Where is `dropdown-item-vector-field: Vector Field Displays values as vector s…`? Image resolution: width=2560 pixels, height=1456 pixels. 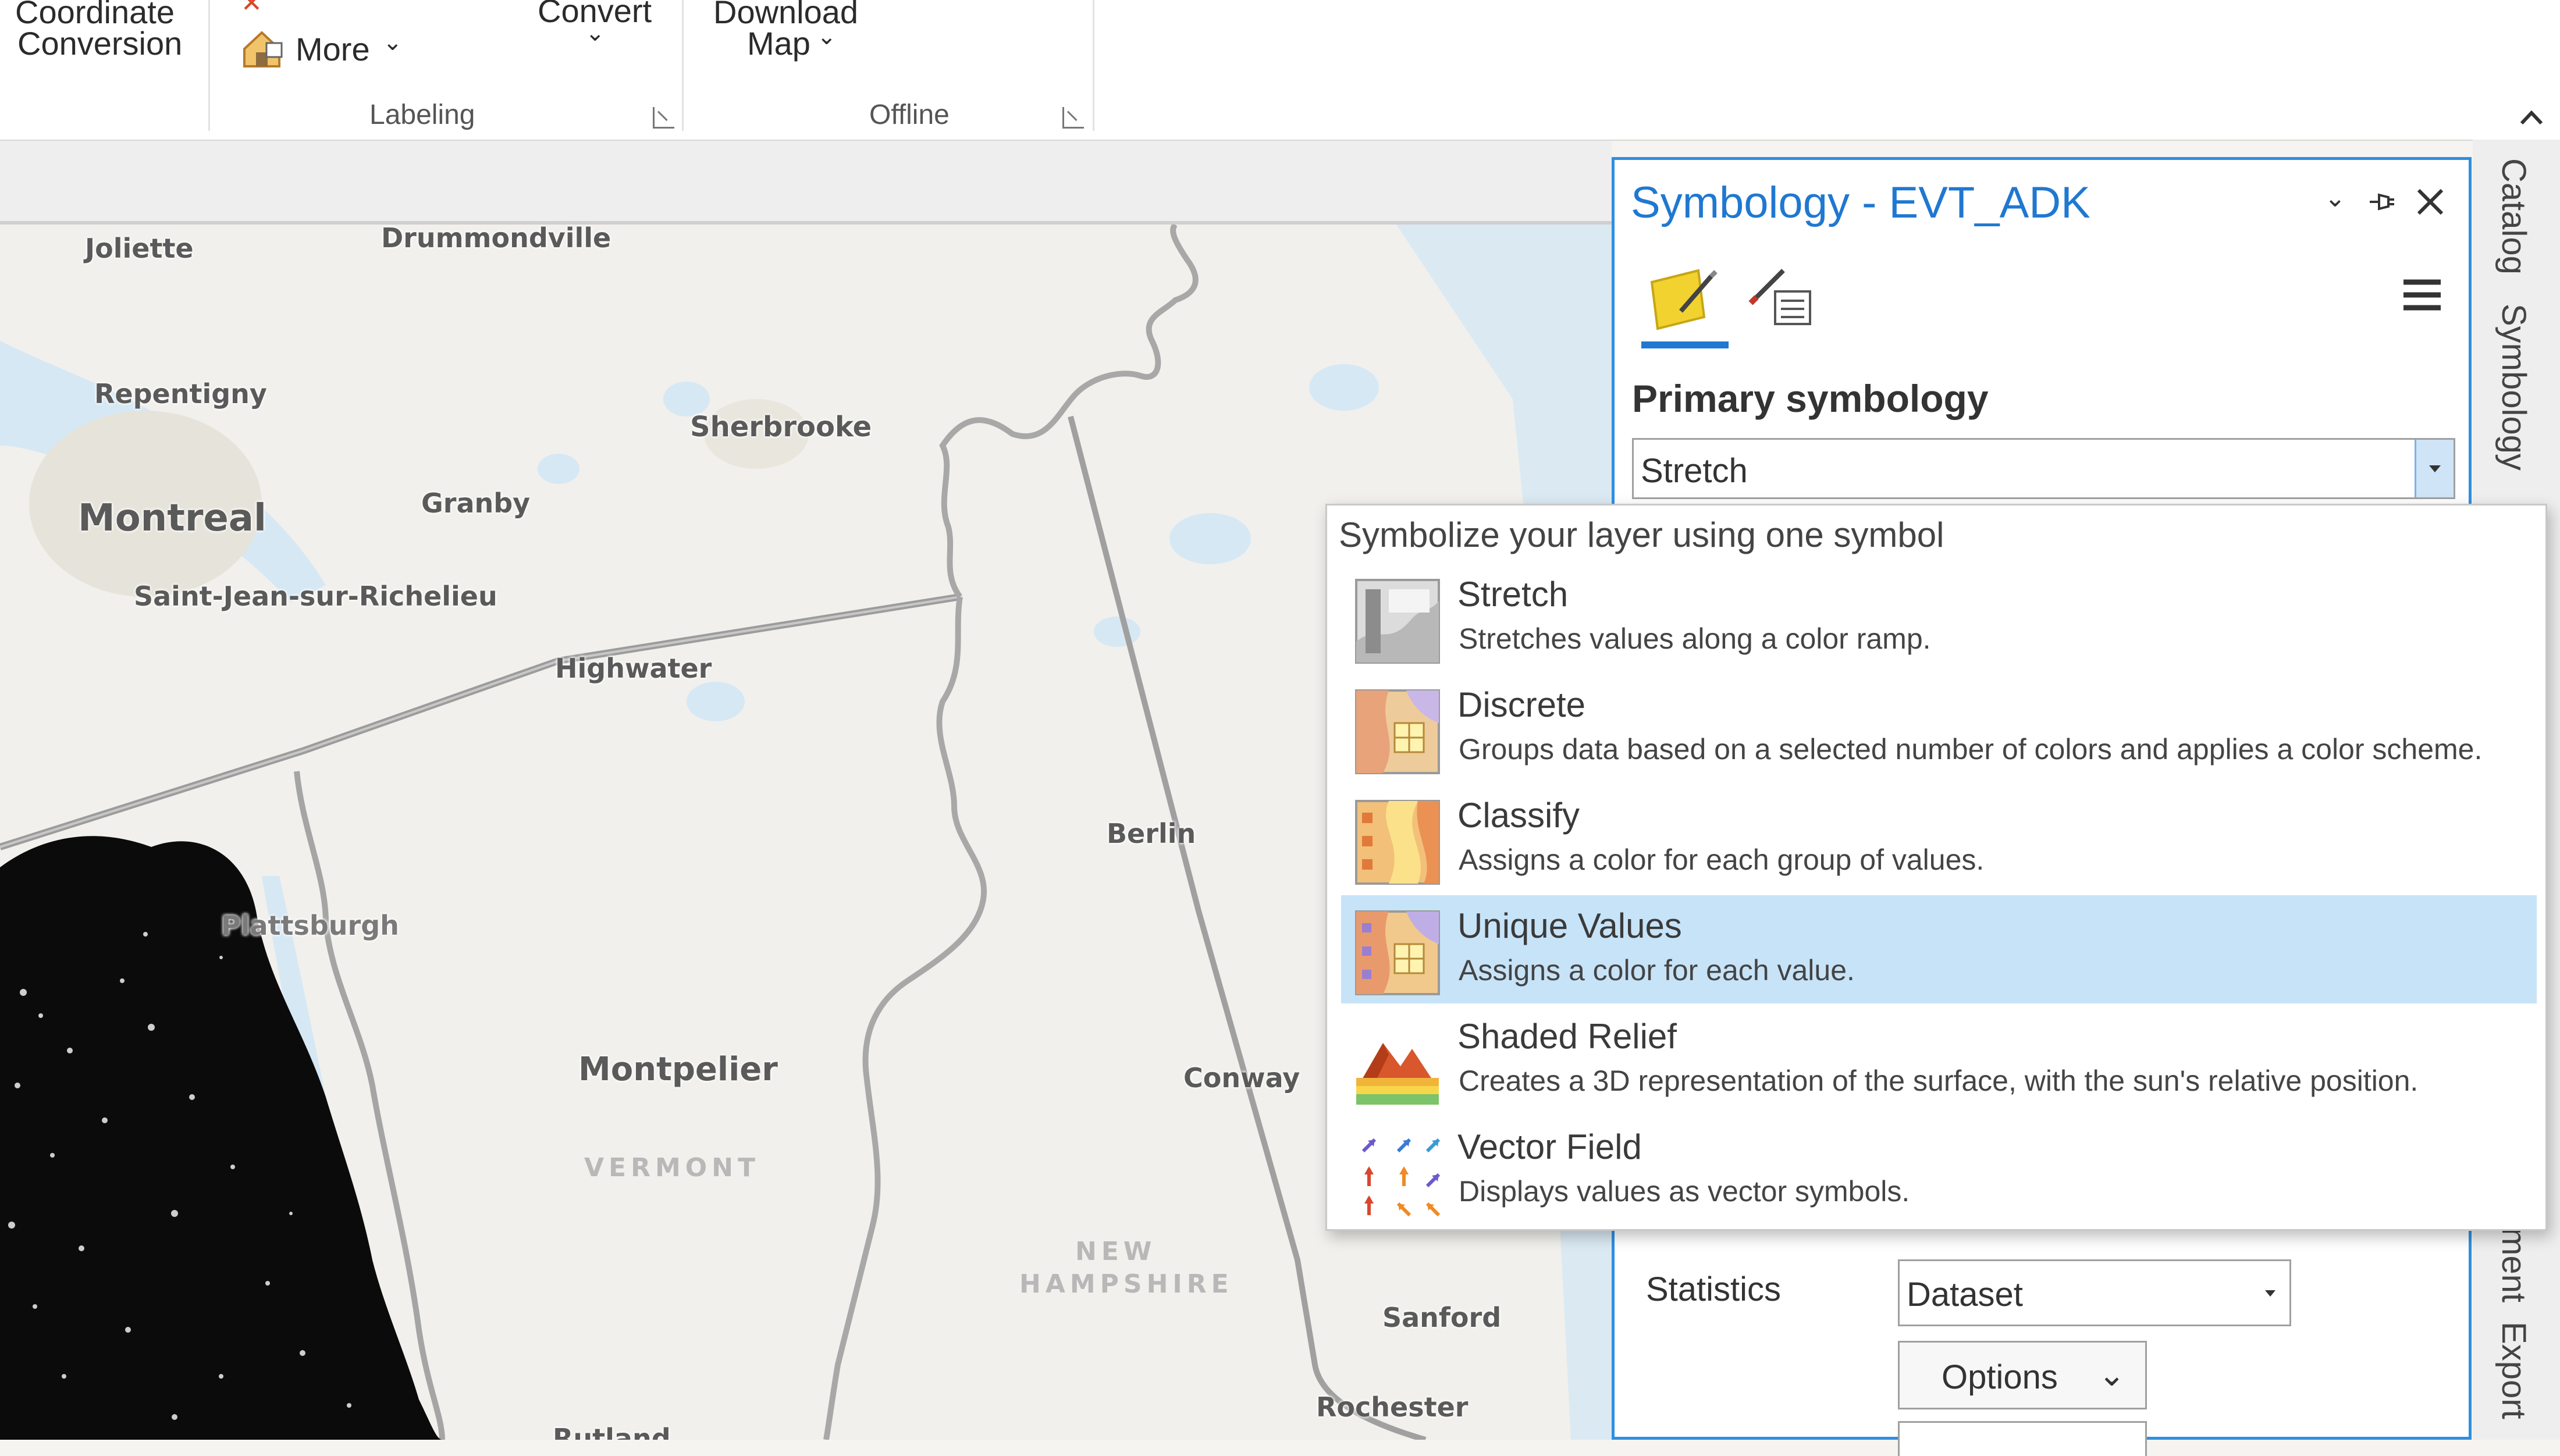 dropdown-item-vector-field: Vector Field Displays values as vector s… is located at coordinates (1939, 1170).